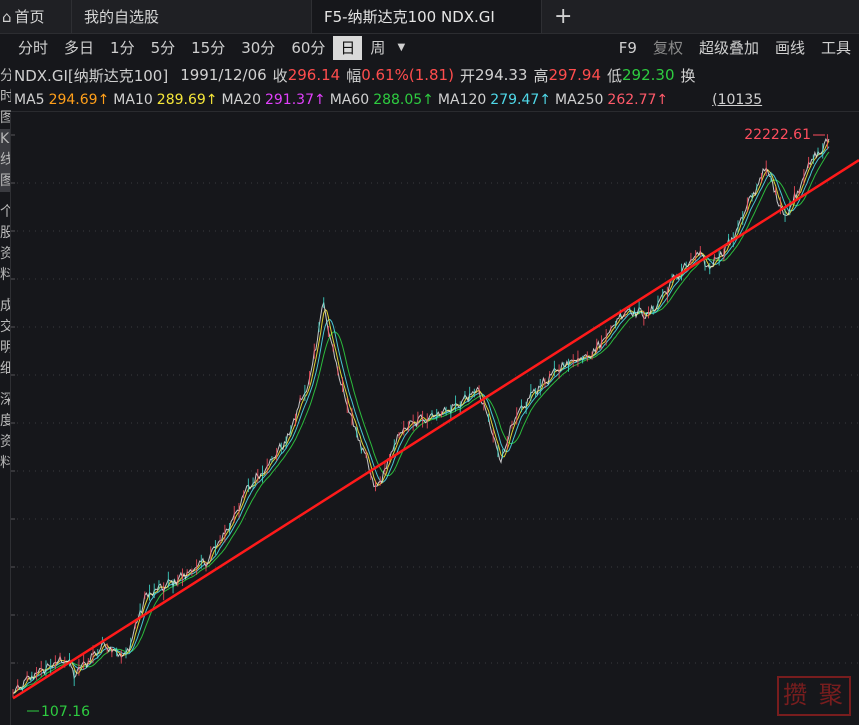 This screenshot has width=859, height=725. I want to click on period-week: 周, so click(377, 48).